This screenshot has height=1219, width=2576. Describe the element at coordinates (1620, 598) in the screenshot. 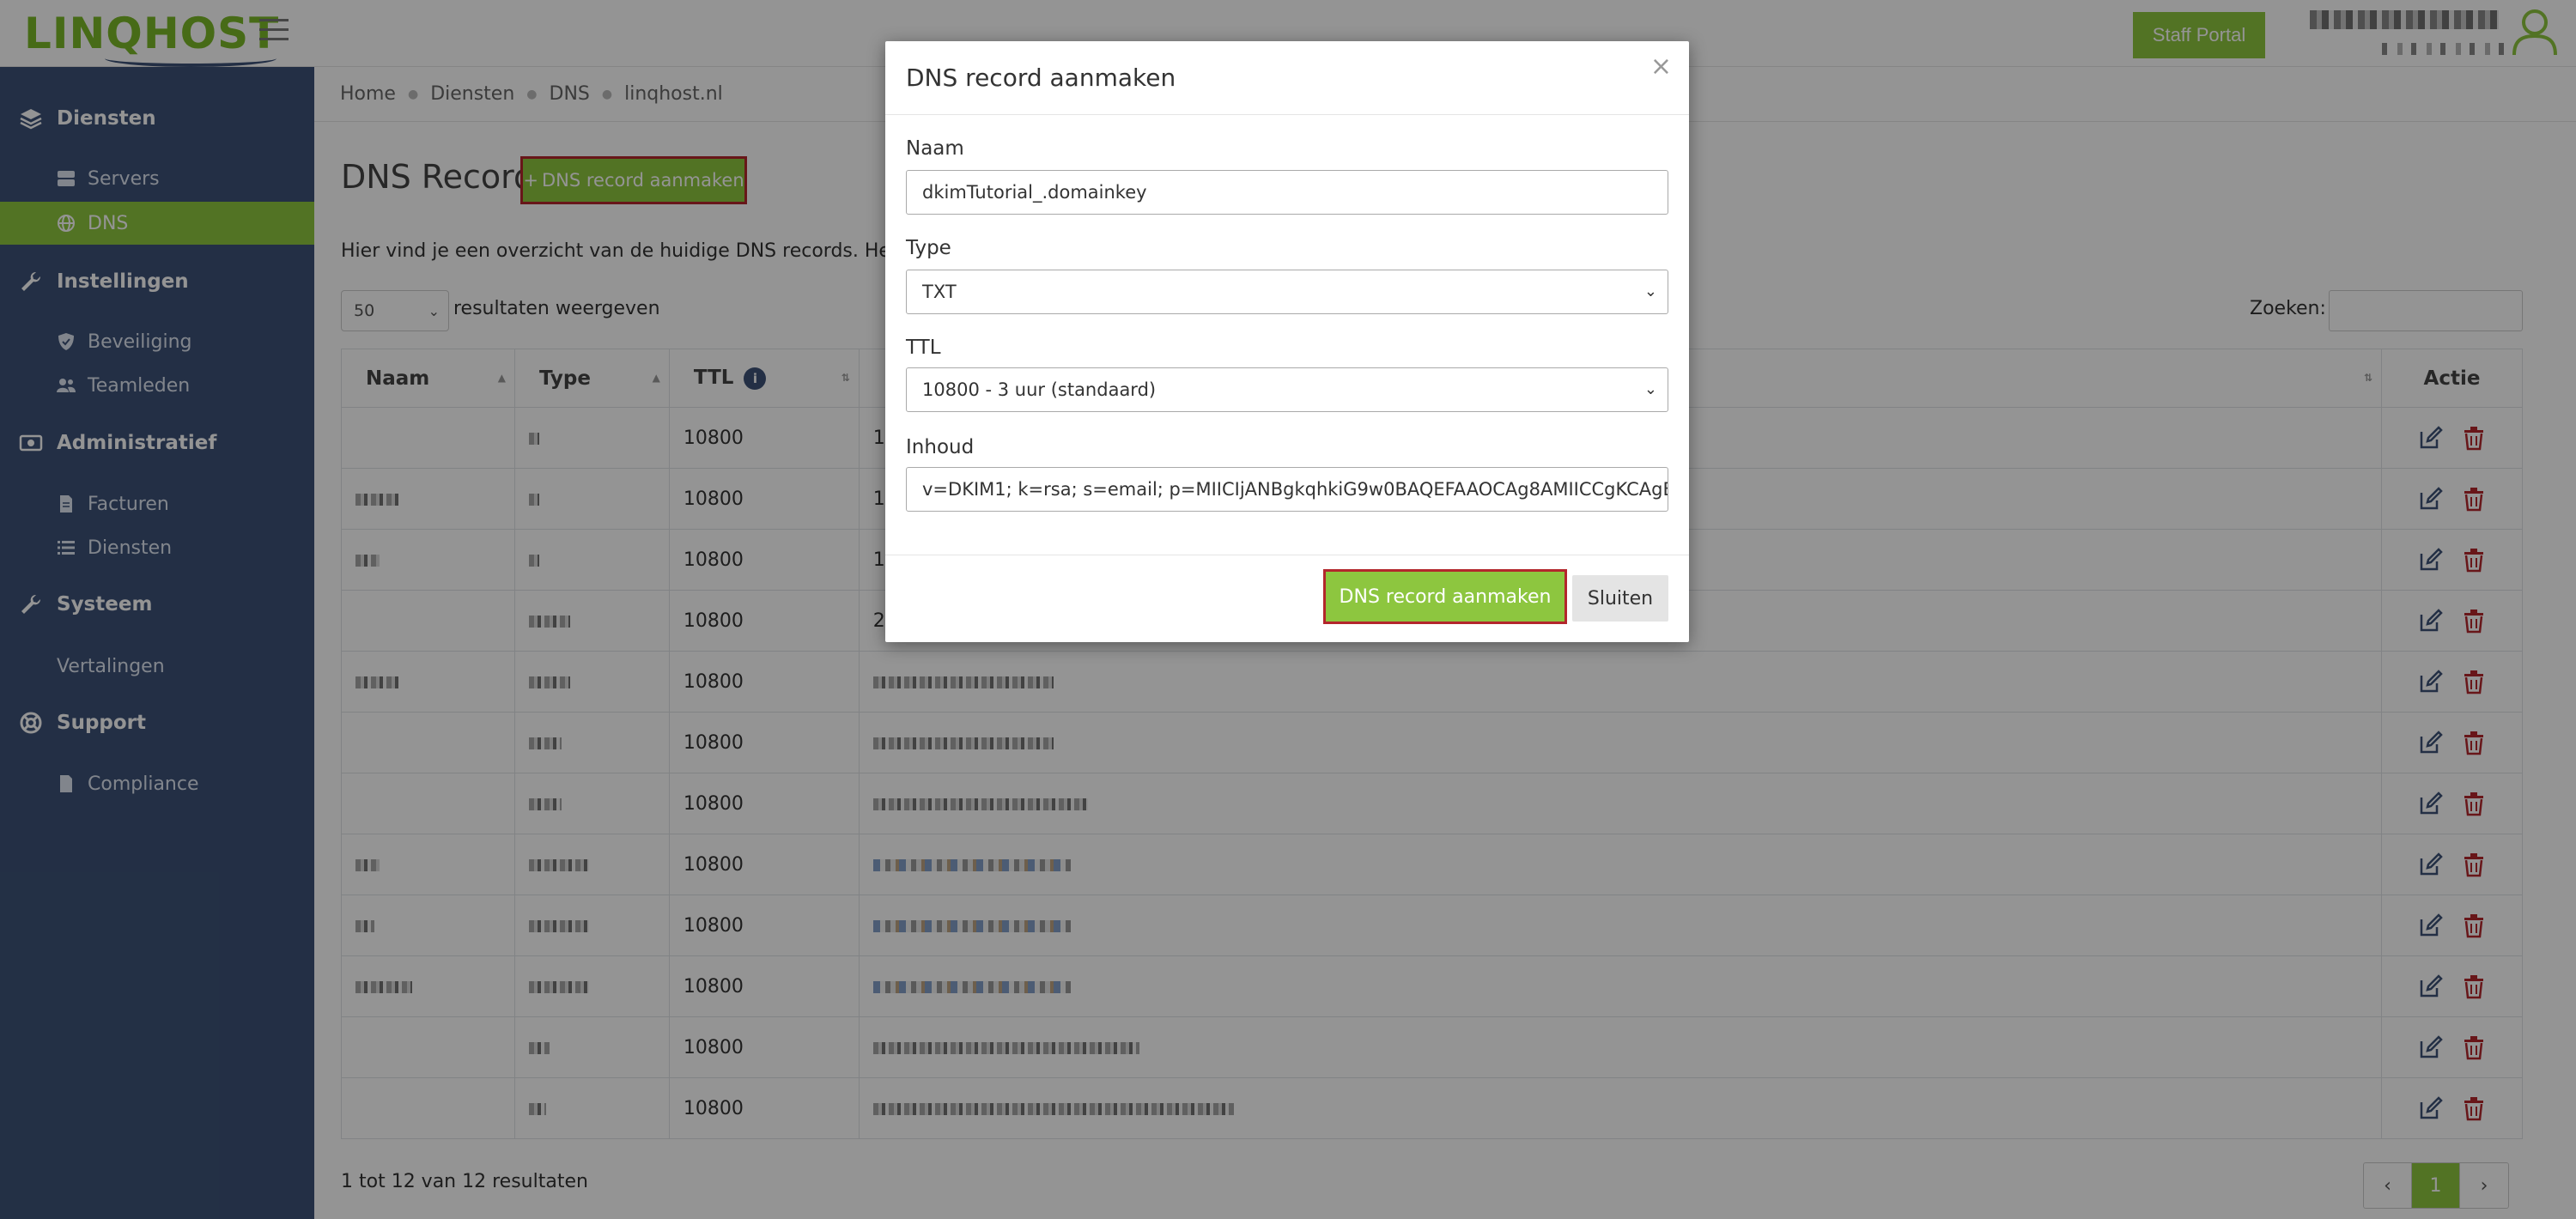

I see `close-modal-button: Sluiten` at that location.